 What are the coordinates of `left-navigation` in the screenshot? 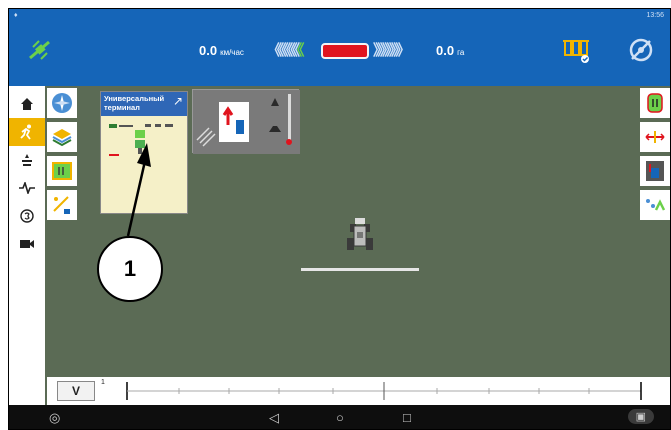 It's located at (27, 257).